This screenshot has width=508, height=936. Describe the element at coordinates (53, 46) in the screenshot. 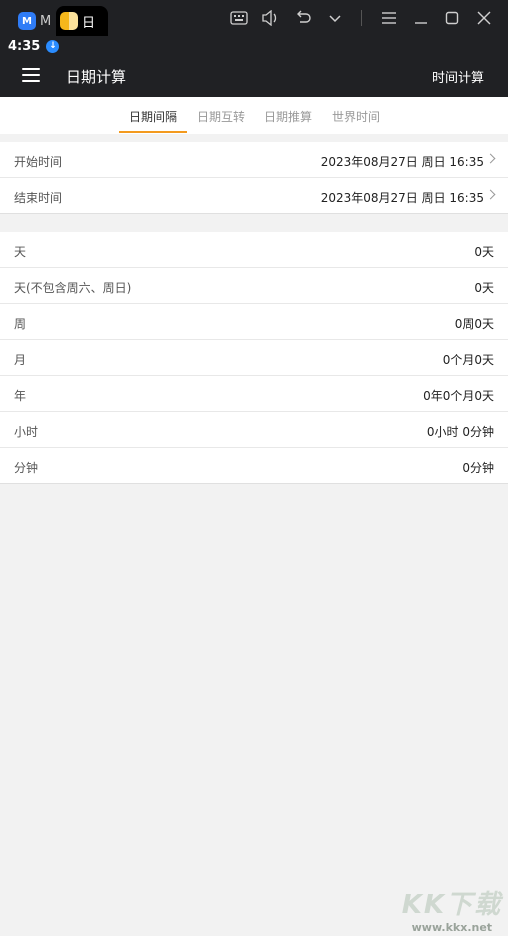

I see `download-notification-icon: ↓` at that location.